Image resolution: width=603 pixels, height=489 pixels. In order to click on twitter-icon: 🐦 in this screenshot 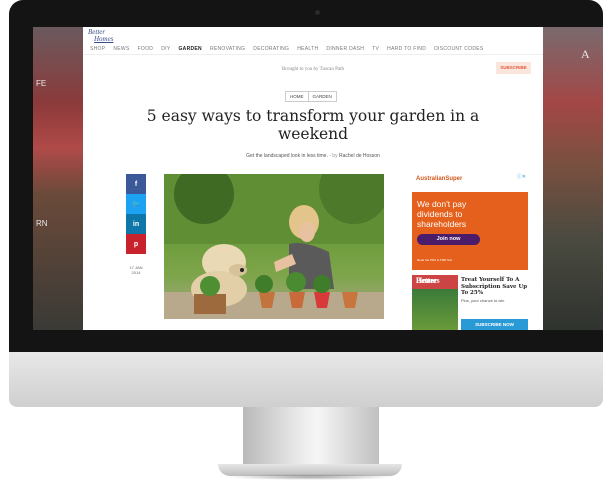, I will do `click(136, 204)`.